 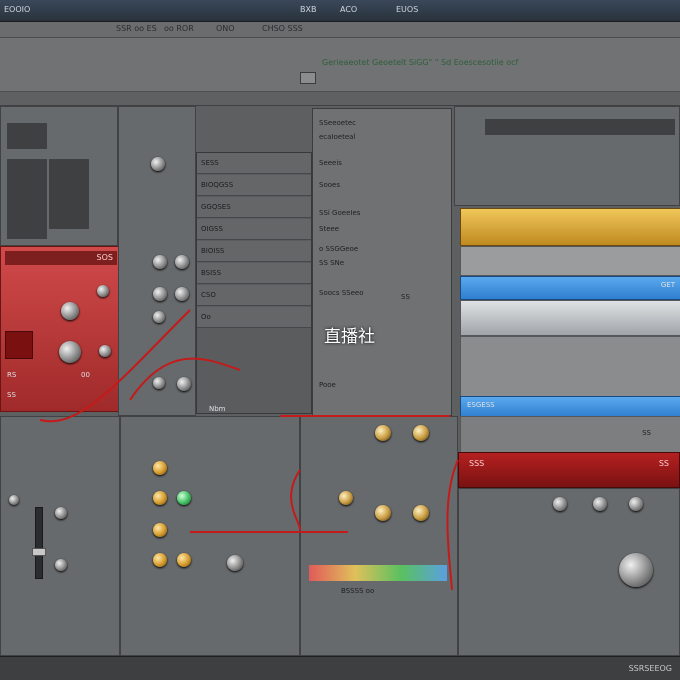 What do you see at coordinates (650, 668) in the screenshot?
I see `status-text: SSRSEEOG` at bounding box center [650, 668].